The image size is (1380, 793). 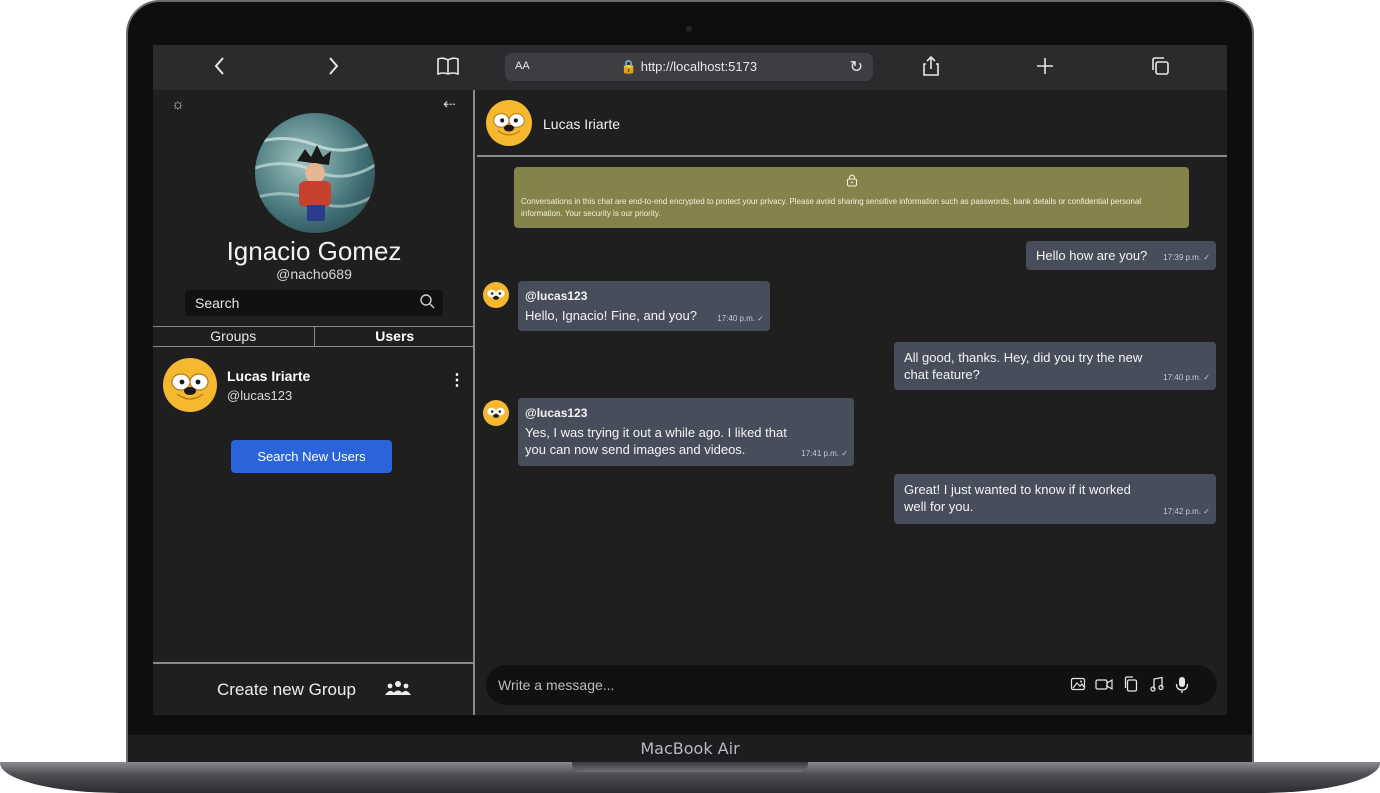 What do you see at coordinates (1182, 686) in the screenshot?
I see `microphone-icon` at bounding box center [1182, 686].